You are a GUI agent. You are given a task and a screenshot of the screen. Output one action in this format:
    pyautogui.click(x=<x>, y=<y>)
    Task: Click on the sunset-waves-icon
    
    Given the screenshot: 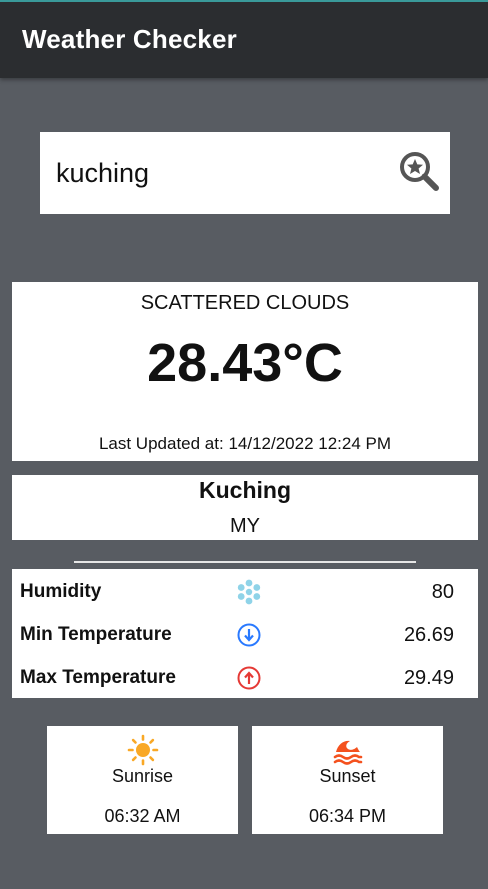 What is the action you would take?
    pyautogui.click(x=348, y=752)
    